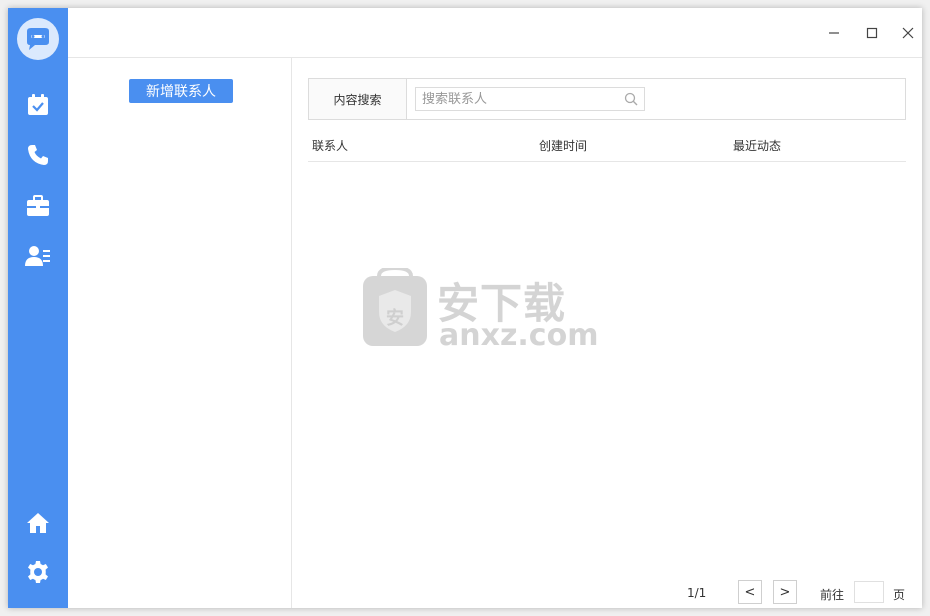  What do you see at coordinates (869, 592) in the screenshot?
I see `goto-page-input` at bounding box center [869, 592].